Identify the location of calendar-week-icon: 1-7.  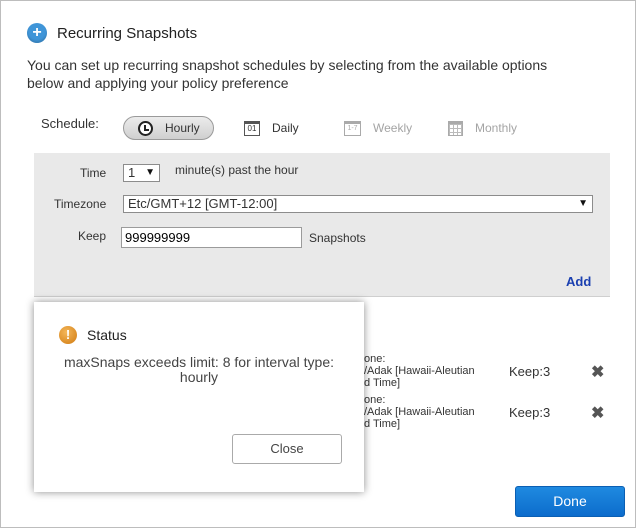
(352, 128).